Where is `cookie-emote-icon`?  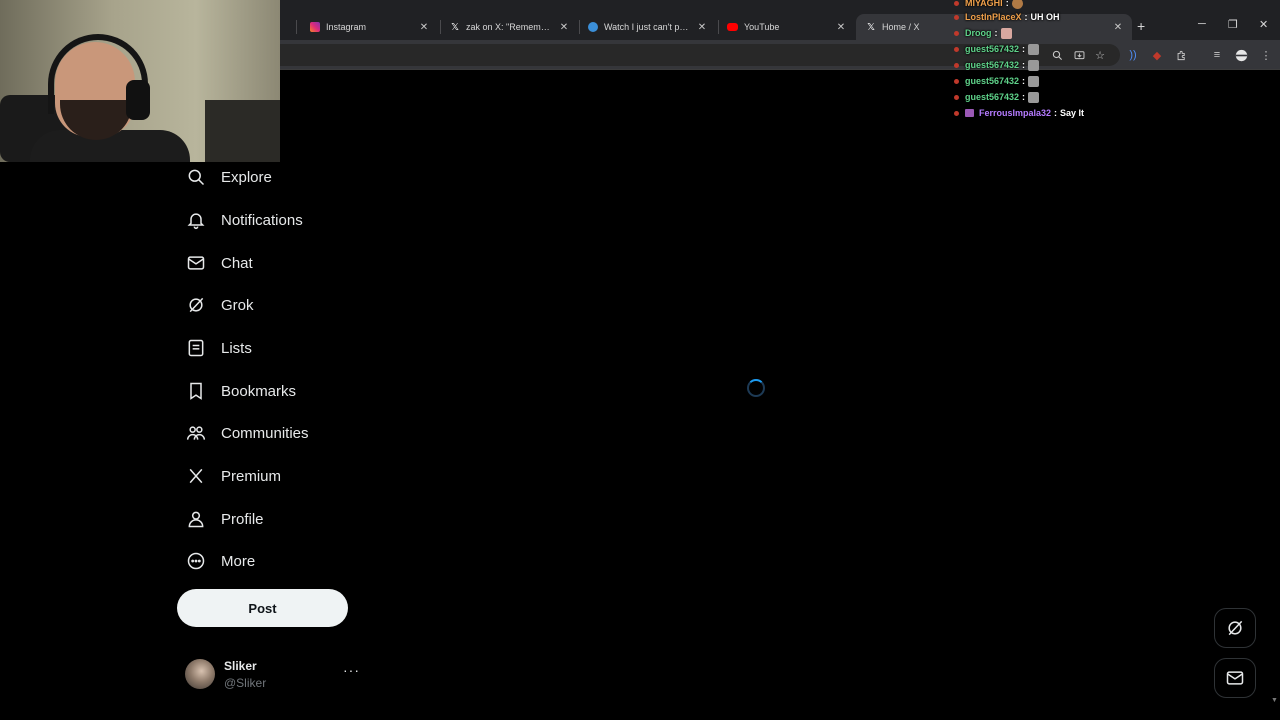
cookie-emote-icon is located at coordinates (1017, 4).